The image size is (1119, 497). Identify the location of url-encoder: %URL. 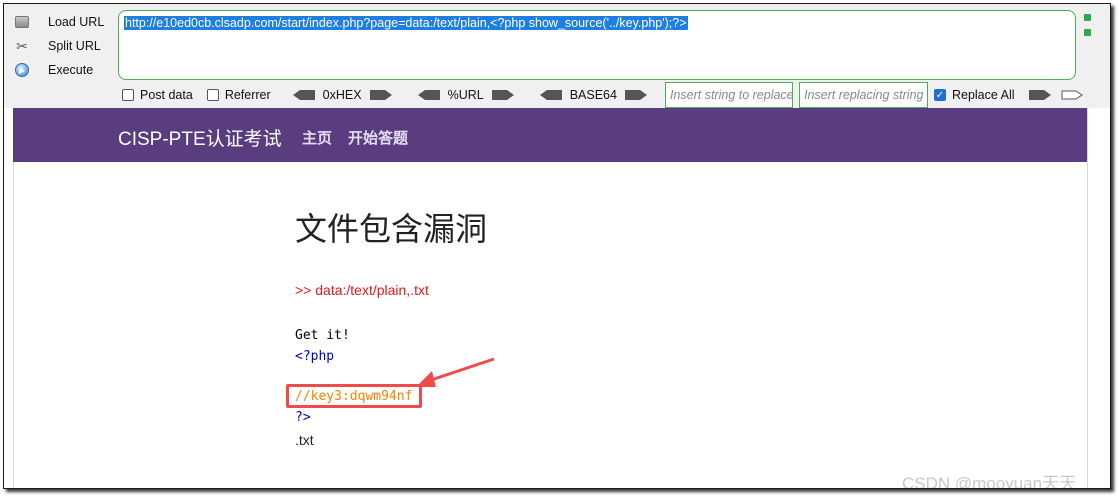
(466, 95).